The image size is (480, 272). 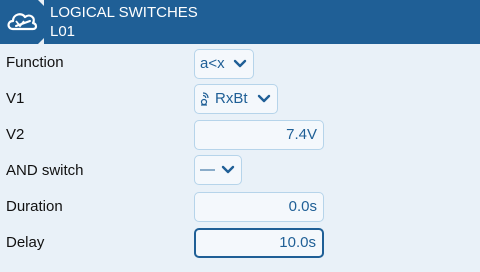 I want to click on cloud-logo-icon, so click(x=22, y=22).